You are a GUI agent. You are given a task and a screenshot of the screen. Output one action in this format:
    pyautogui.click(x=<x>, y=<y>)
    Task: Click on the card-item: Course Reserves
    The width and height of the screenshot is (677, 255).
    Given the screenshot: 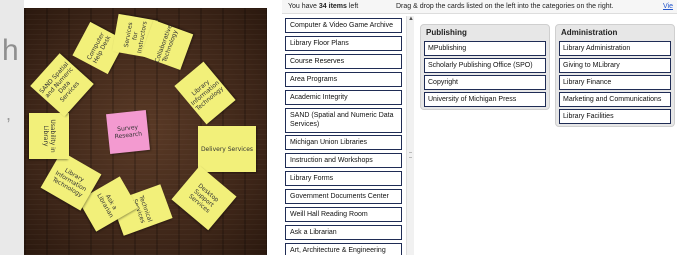 What is the action you would take?
    pyautogui.click(x=343, y=61)
    